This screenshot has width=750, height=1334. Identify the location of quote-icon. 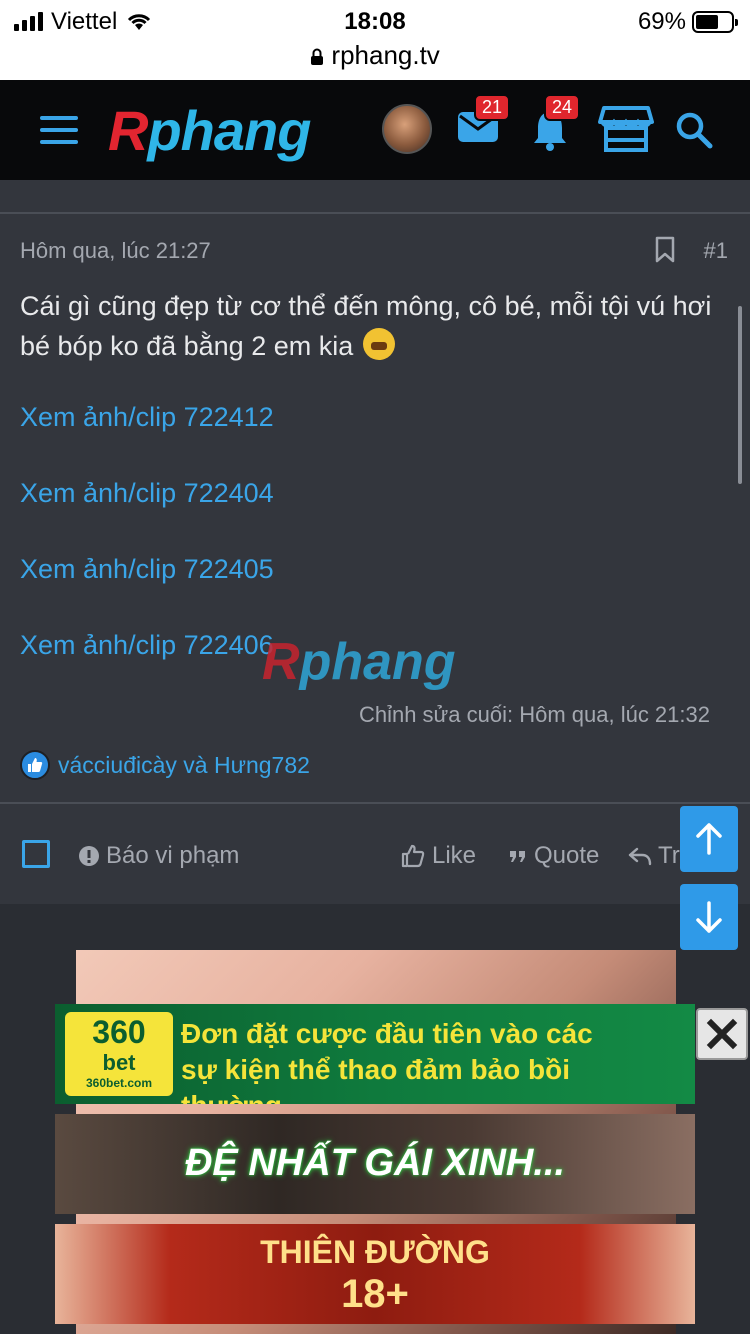
(517, 856).